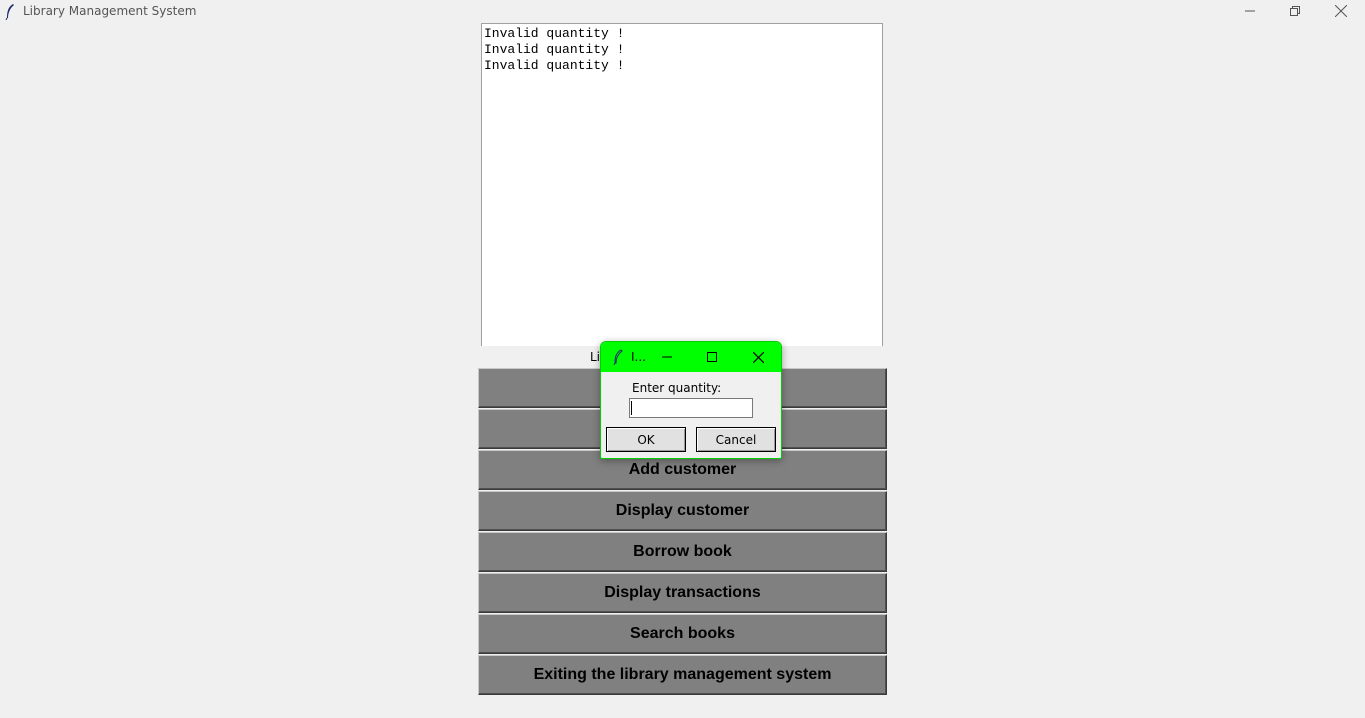 The image size is (1365, 718). Describe the element at coordinates (682, 11) in the screenshot. I see `title-bar: Library Management System` at that location.